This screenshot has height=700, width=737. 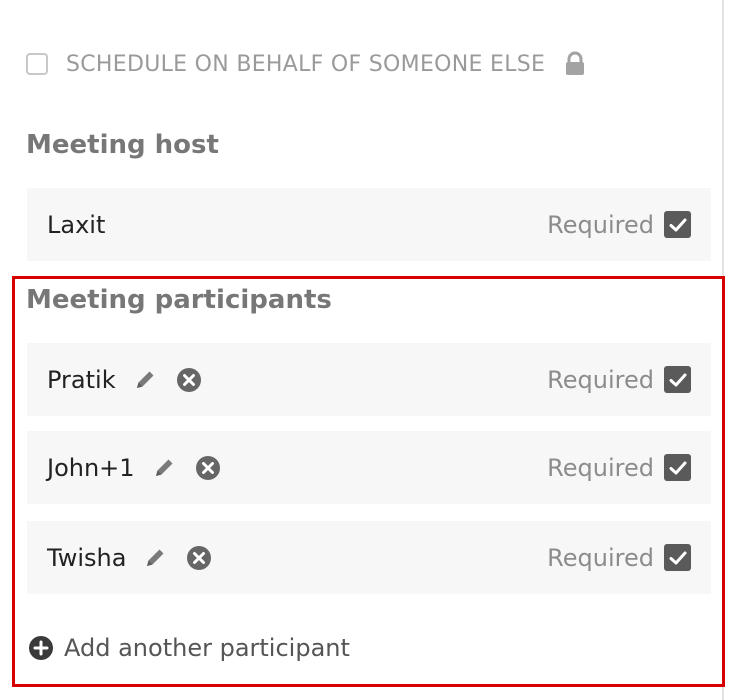 I want to click on participant-row: Twisha Required, so click(x=369, y=557).